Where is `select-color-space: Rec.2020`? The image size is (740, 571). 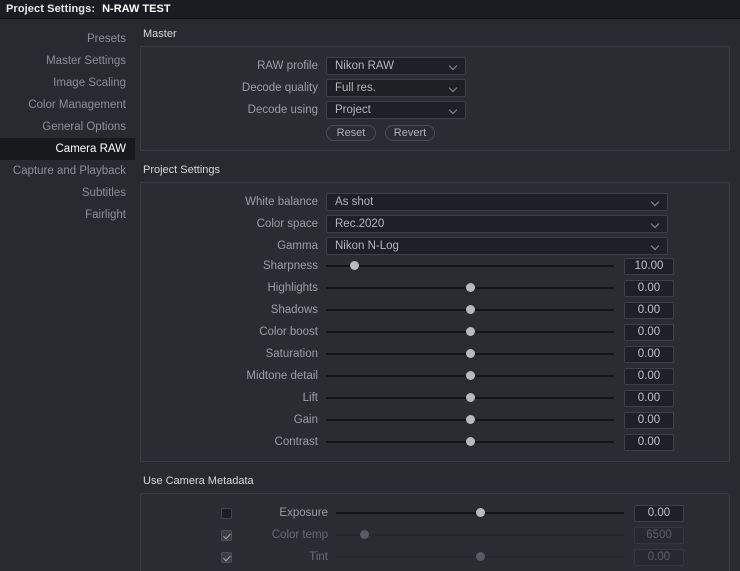
select-color-space: Rec.2020 is located at coordinates (497, 224).